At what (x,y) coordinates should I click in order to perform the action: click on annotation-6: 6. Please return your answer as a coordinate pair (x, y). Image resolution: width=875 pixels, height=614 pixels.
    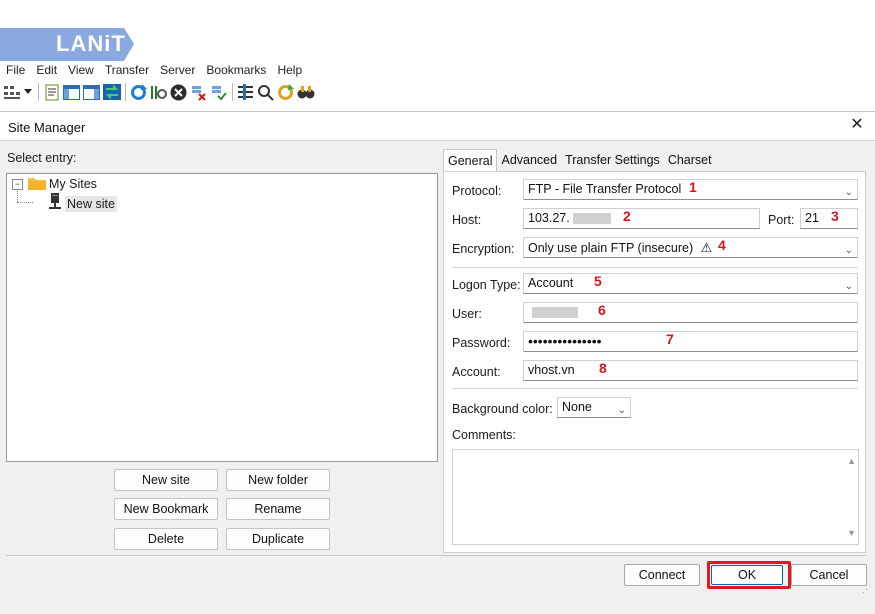
    Looking at the image, I should click on (602, 310).